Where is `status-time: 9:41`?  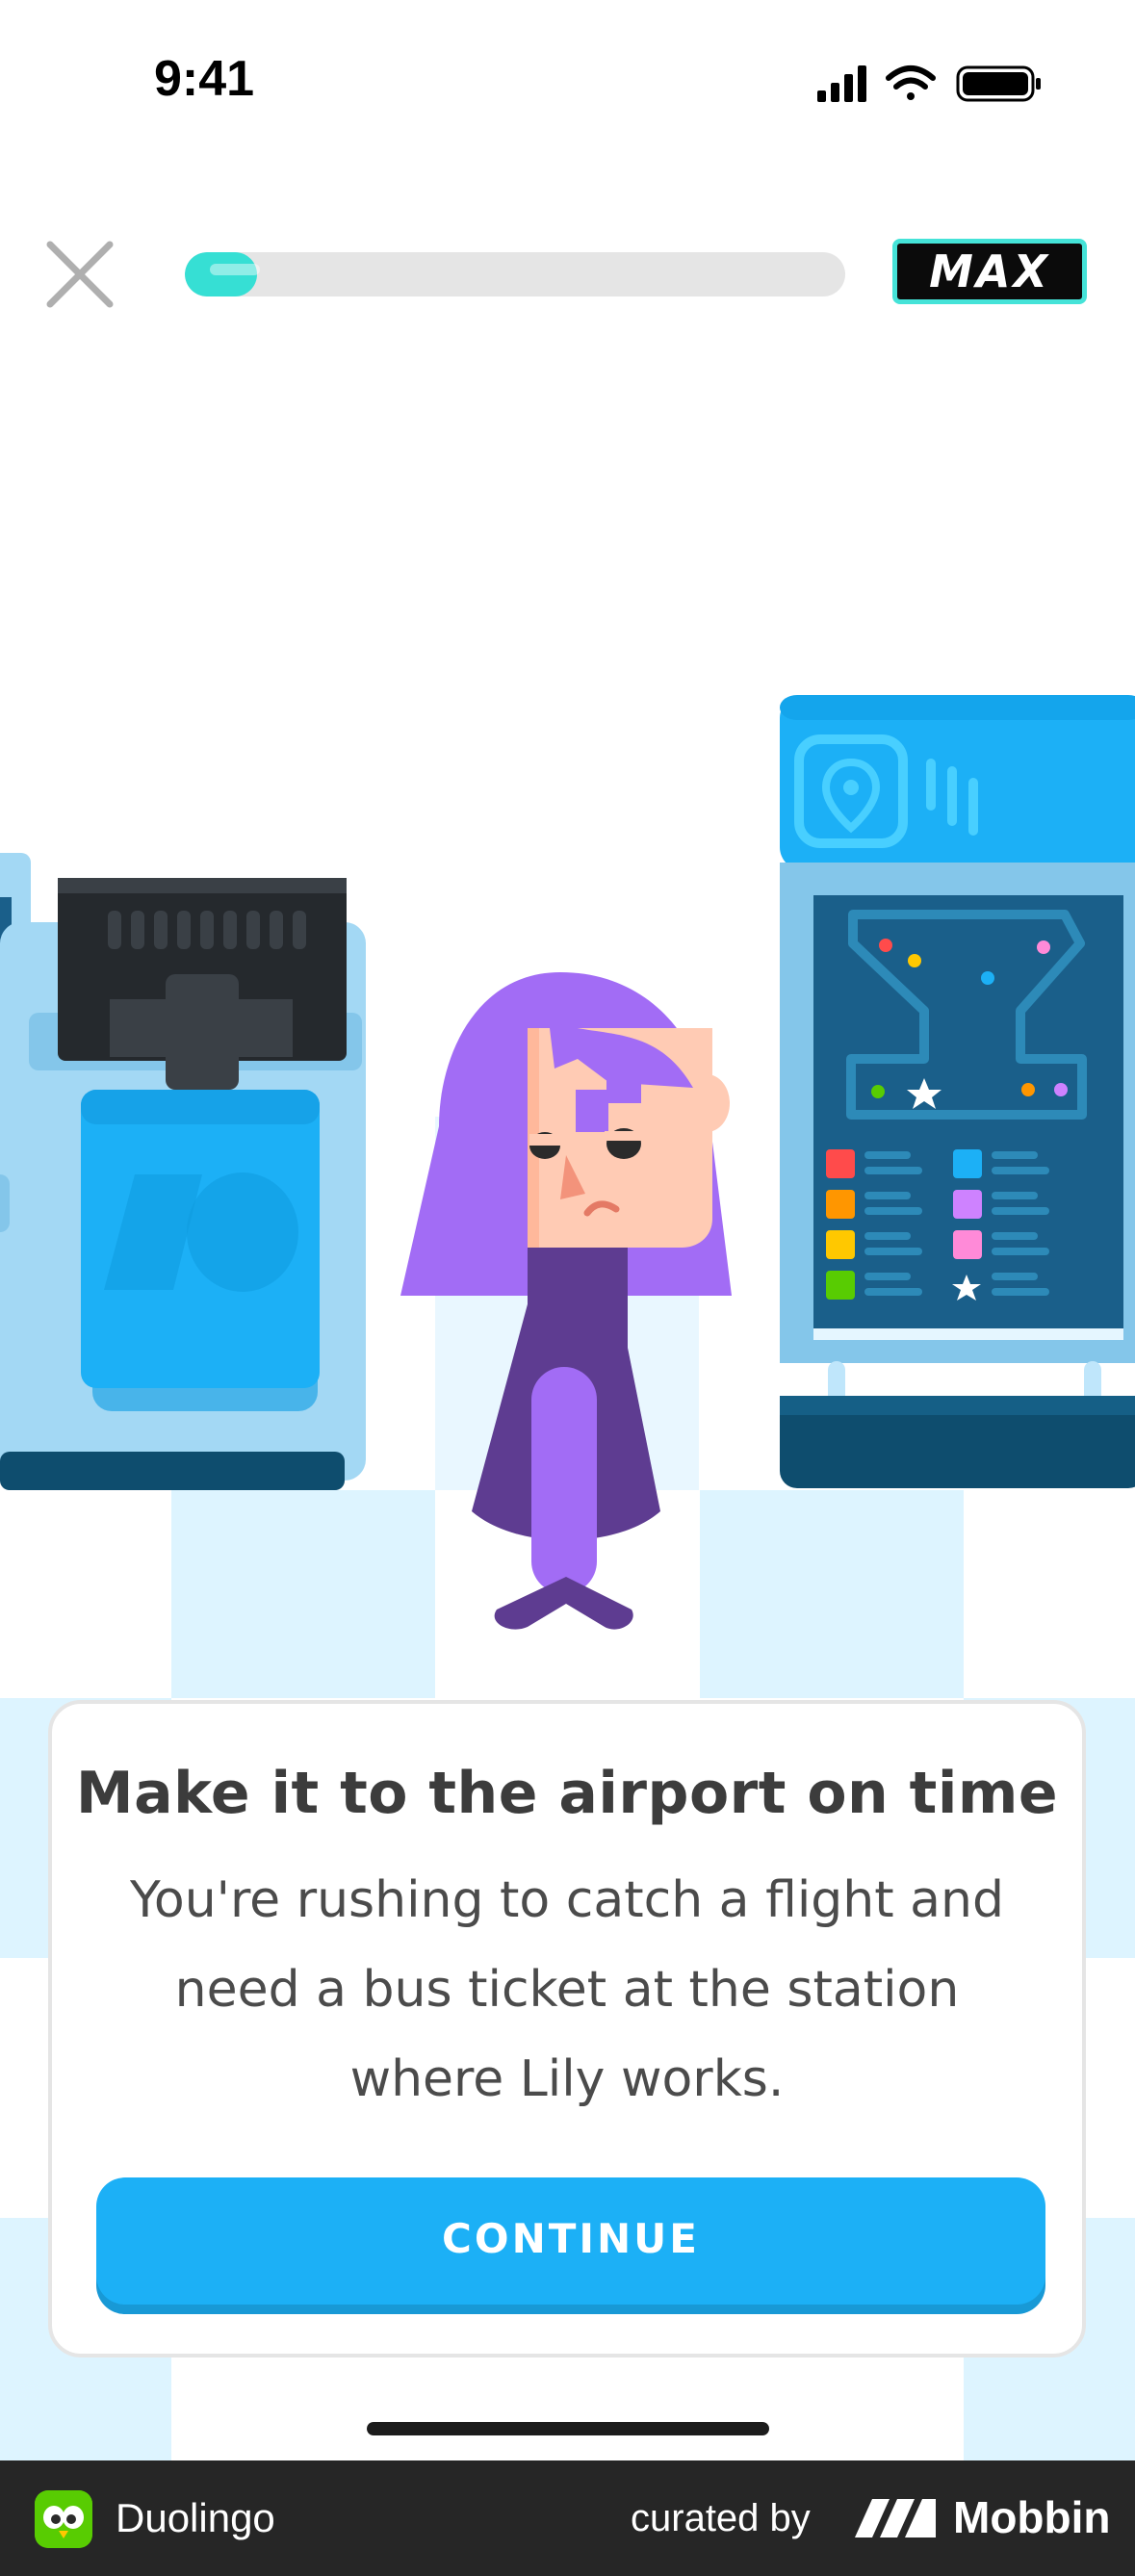
status-time: 9:41 is located at coordinates (204, 79).